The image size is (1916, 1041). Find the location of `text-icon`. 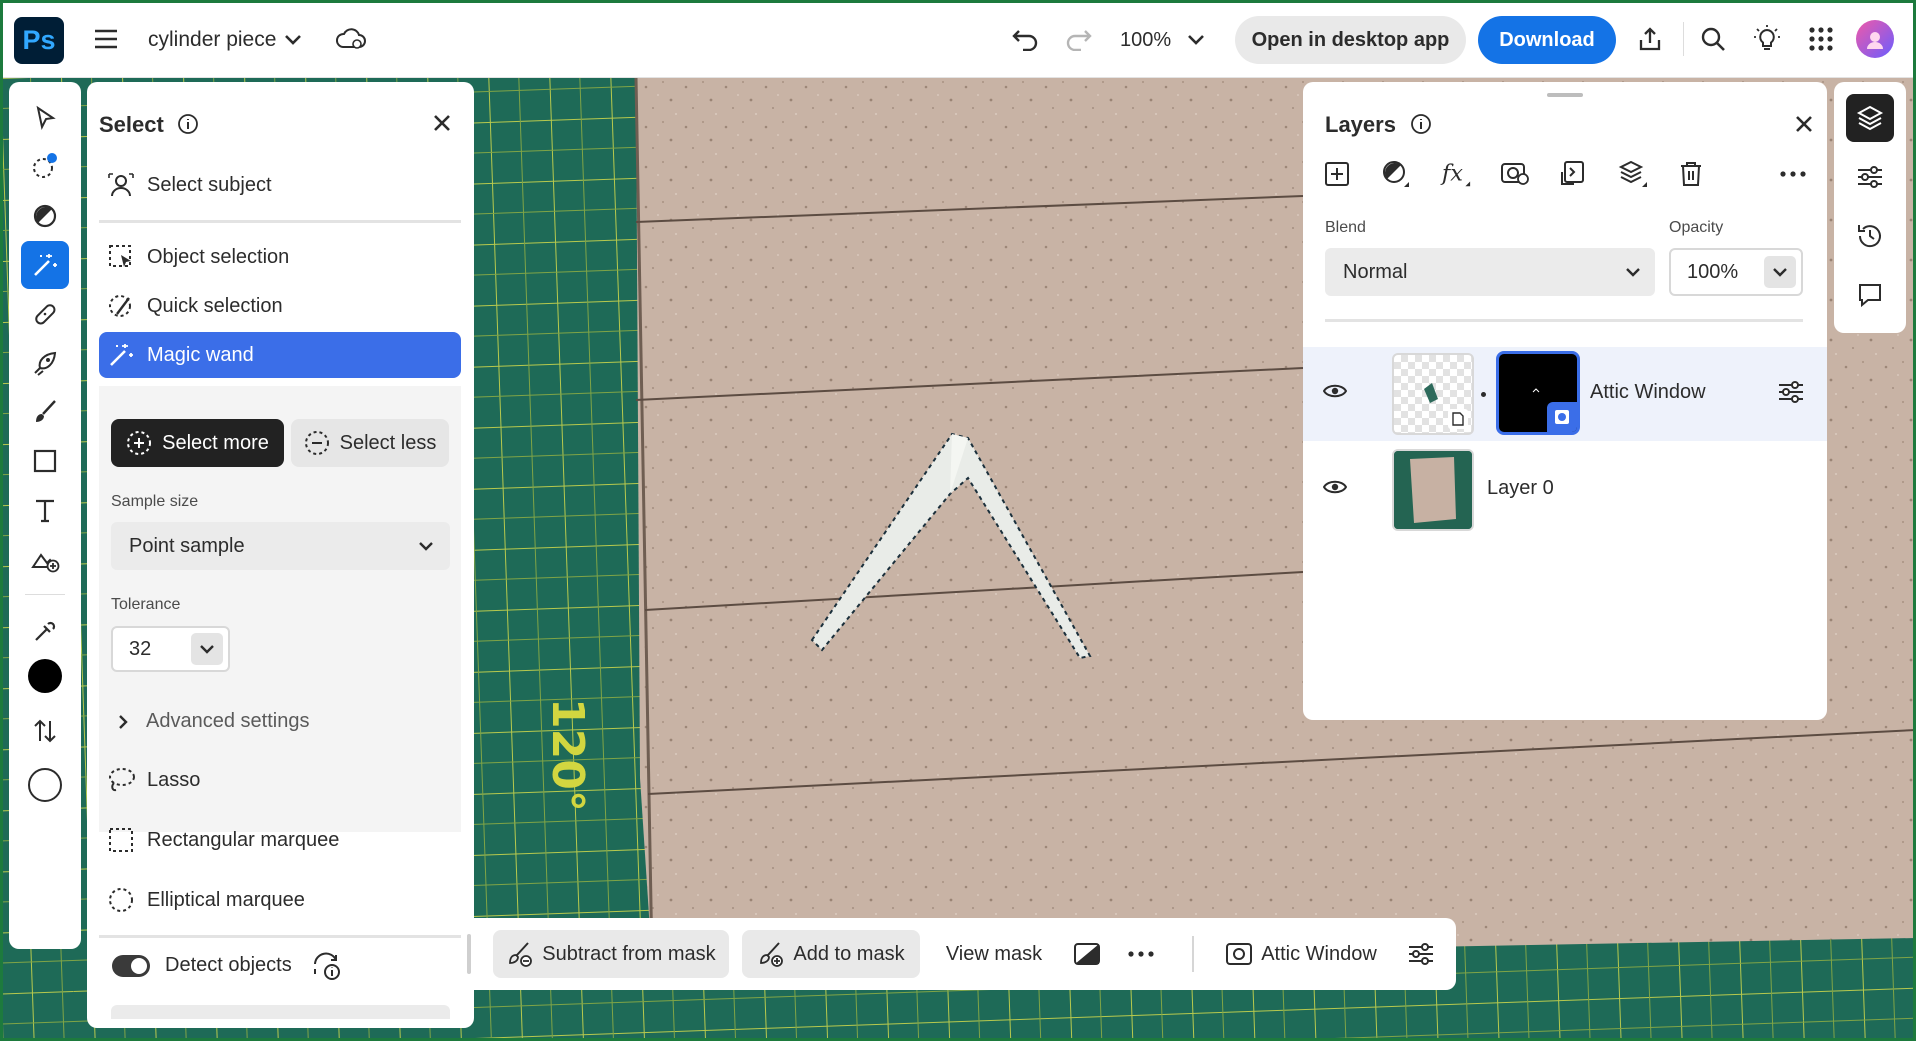

text-icon is located at coordinates (45, 511).